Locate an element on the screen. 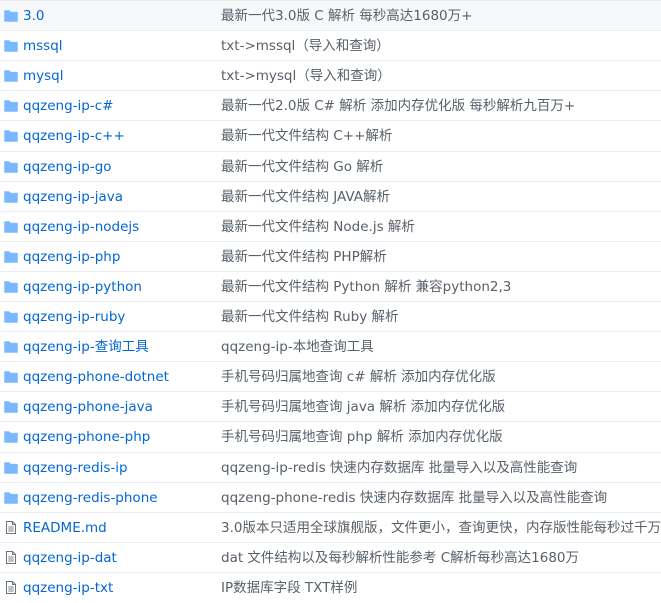 This screenshot has height=603, width=661. file-row: qqzeng-ip-nodejs 最新一代文件结构 Node.js 解析 is located at coordinates (330, 226).